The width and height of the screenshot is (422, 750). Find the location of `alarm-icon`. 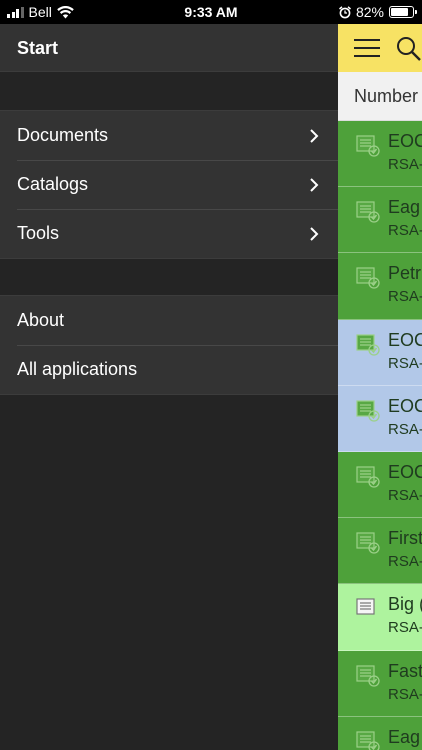

alarm-icon is located at coordinates (344, 11).